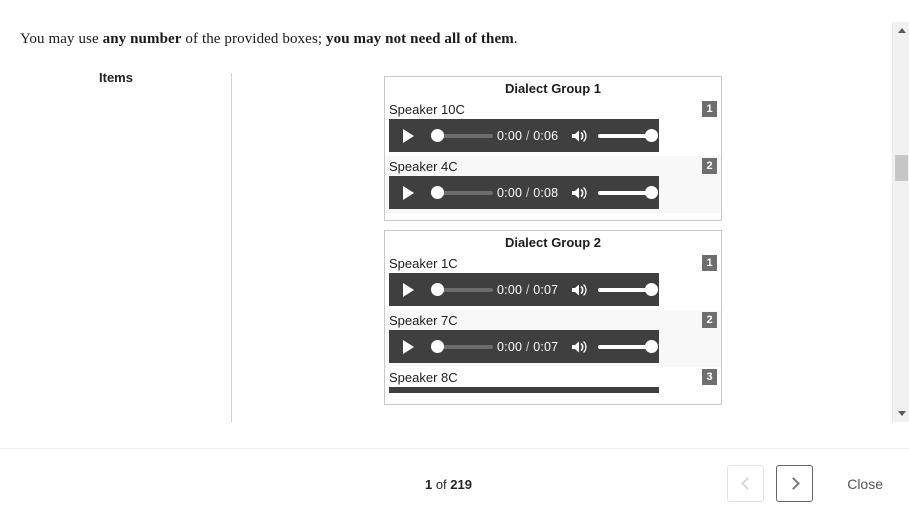 The image size is (909, 514). What do you see at coordinates (423, 166) in the screenshot?
I see `speaker-label: Speaker 4C` at bounding box center [423, 166].